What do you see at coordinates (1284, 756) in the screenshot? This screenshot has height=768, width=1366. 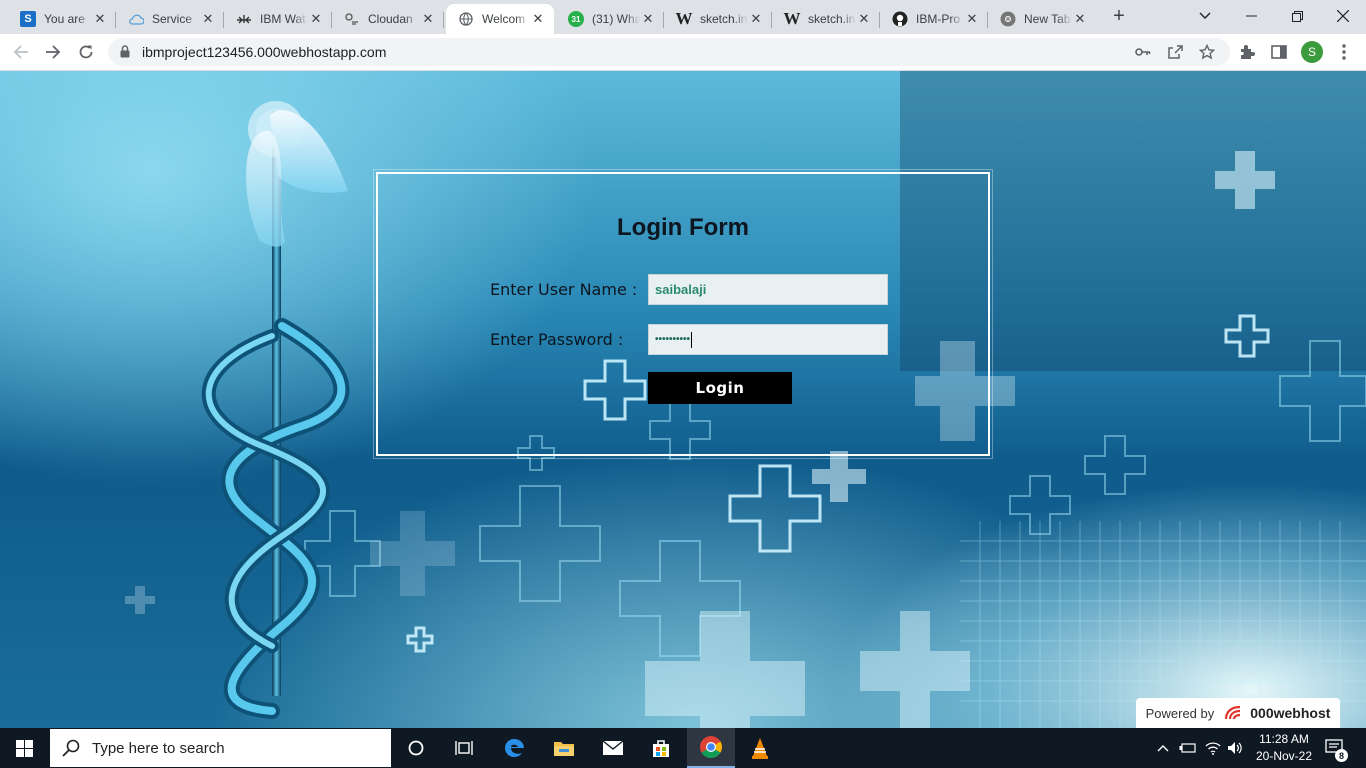 I see `clock-date: 20-Nov-22` at bounding box center [1284, 756].